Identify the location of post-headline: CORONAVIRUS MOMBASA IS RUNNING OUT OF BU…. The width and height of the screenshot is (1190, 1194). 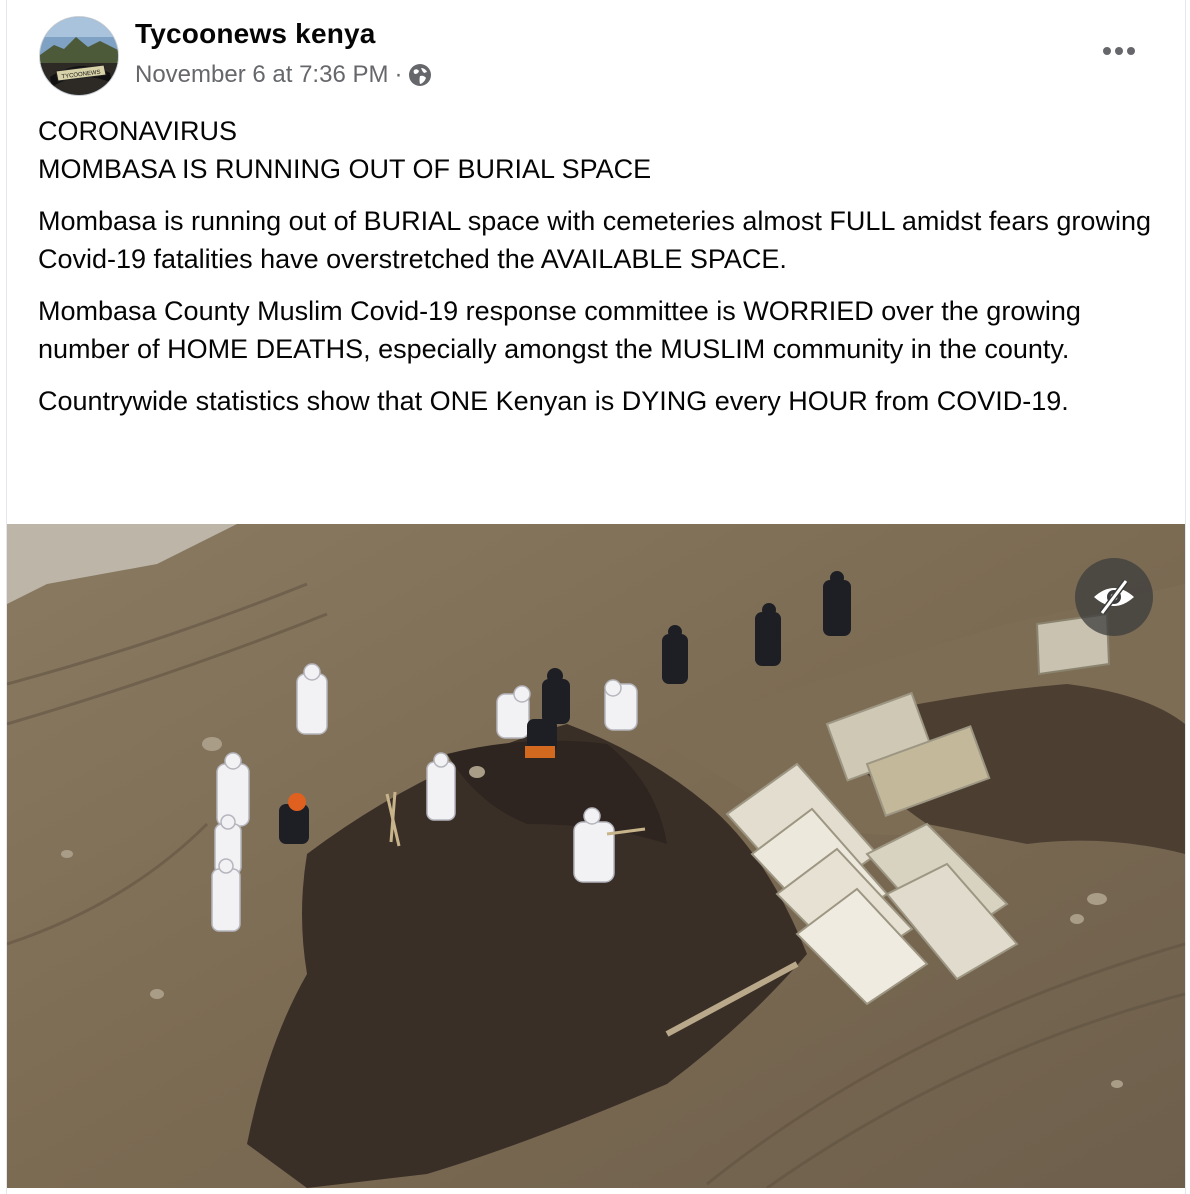
(345, 150).